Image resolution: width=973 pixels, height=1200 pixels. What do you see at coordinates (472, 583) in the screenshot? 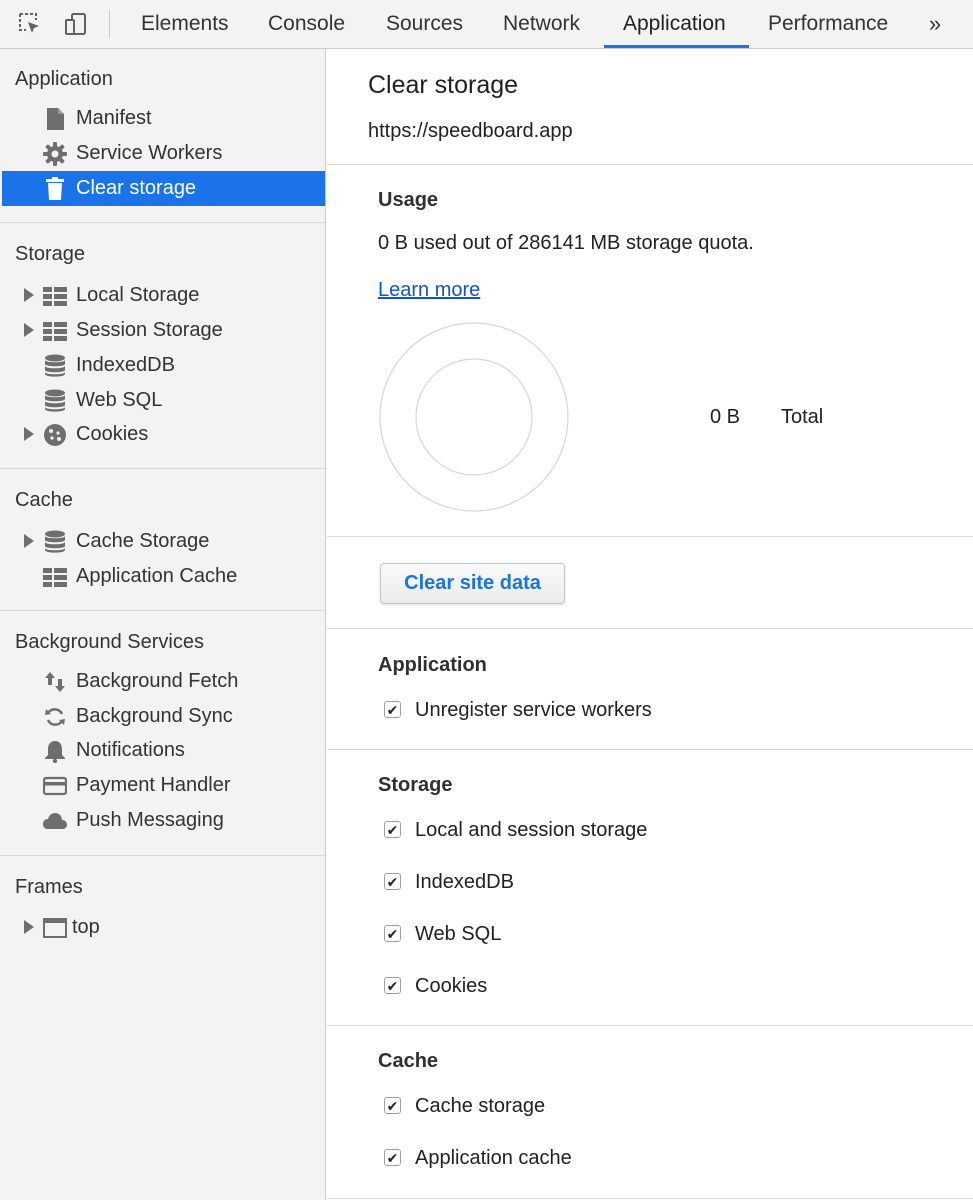
I see `clear-site-data-button: Clear site data` at bounding box center [472, 583].